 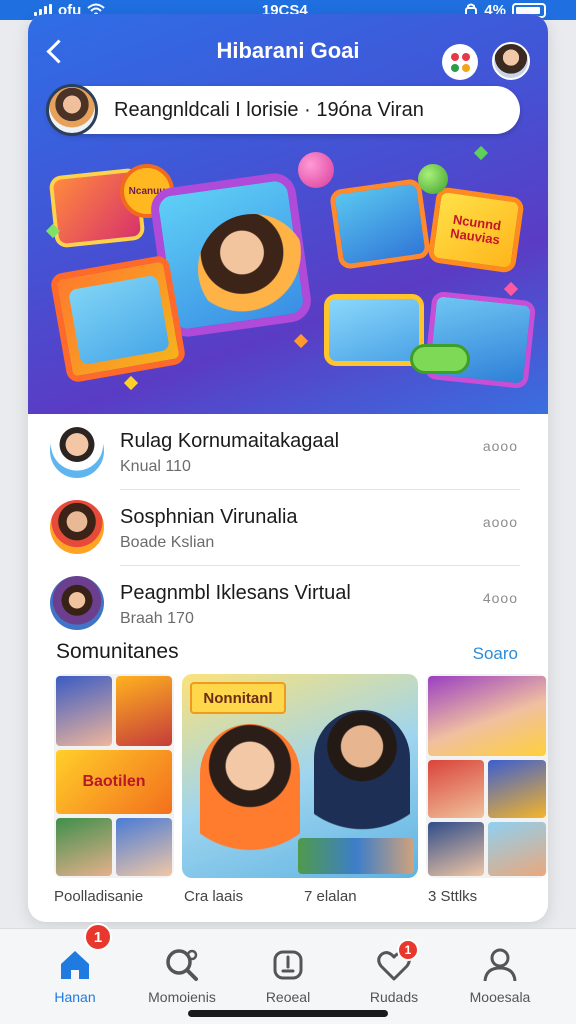 I want to click on list-item: Peagnmbl Iklesans Virtual Braah 170 4ooo, so click(x=288, y=604).